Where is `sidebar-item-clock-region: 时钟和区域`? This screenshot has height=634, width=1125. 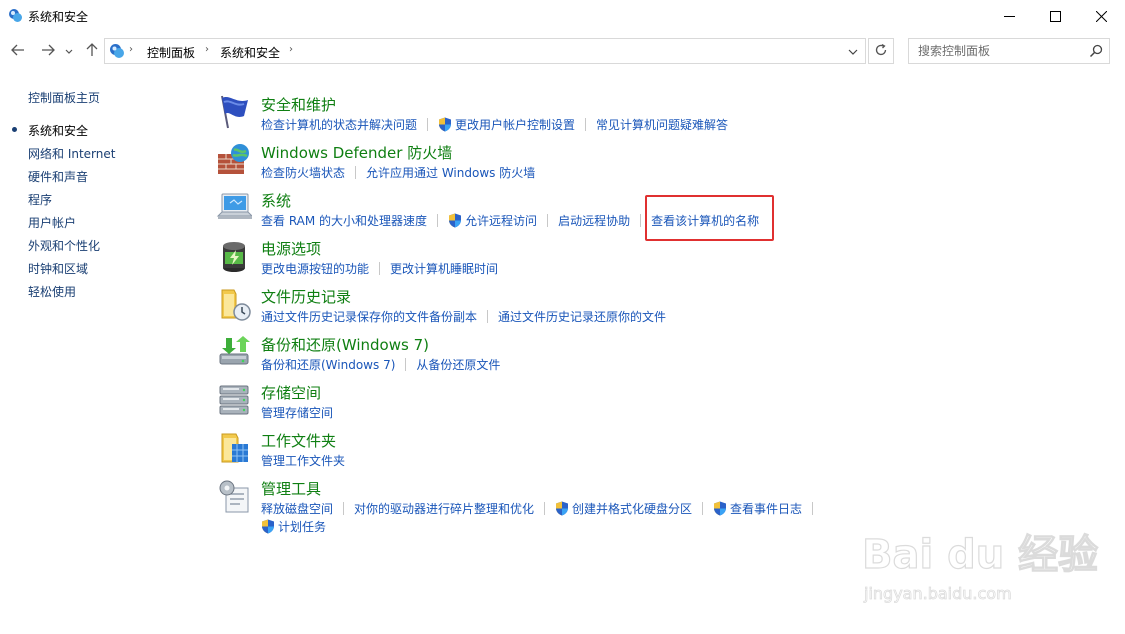
sidebar-item-clock-region: 时钟和区域 is located at coordinates (58, 268).